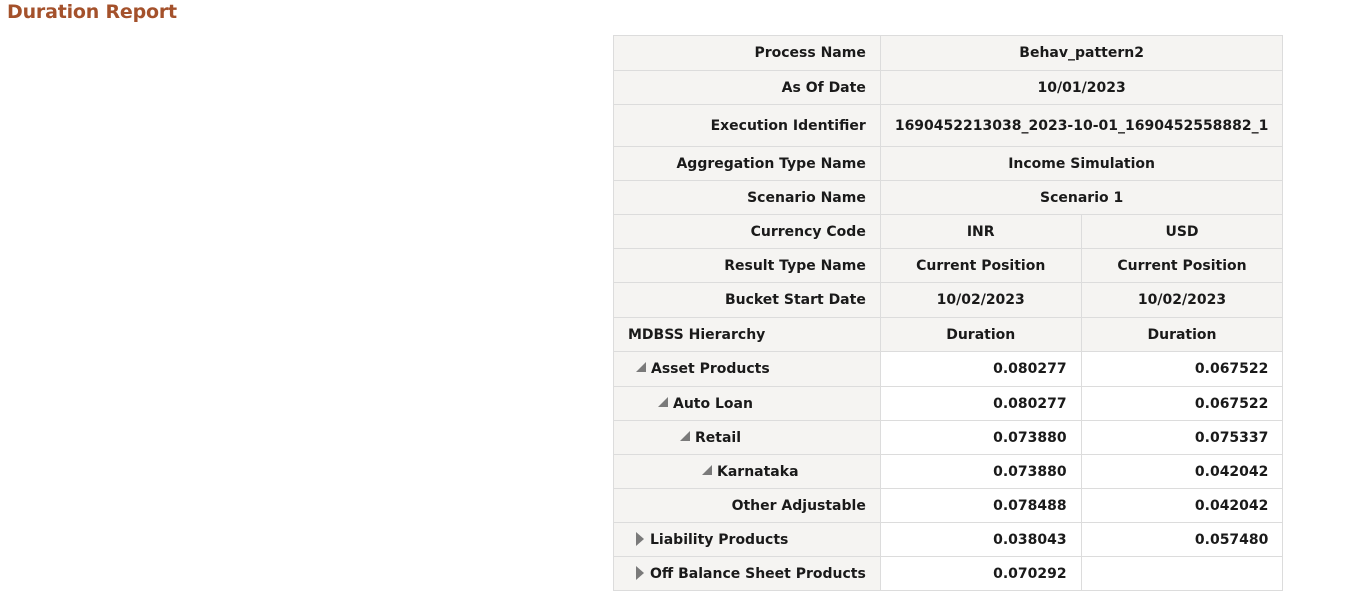  Describe the element at coordinates (1182, 539) in the screenshot. I see `value-usd: 0.057480` at that location.